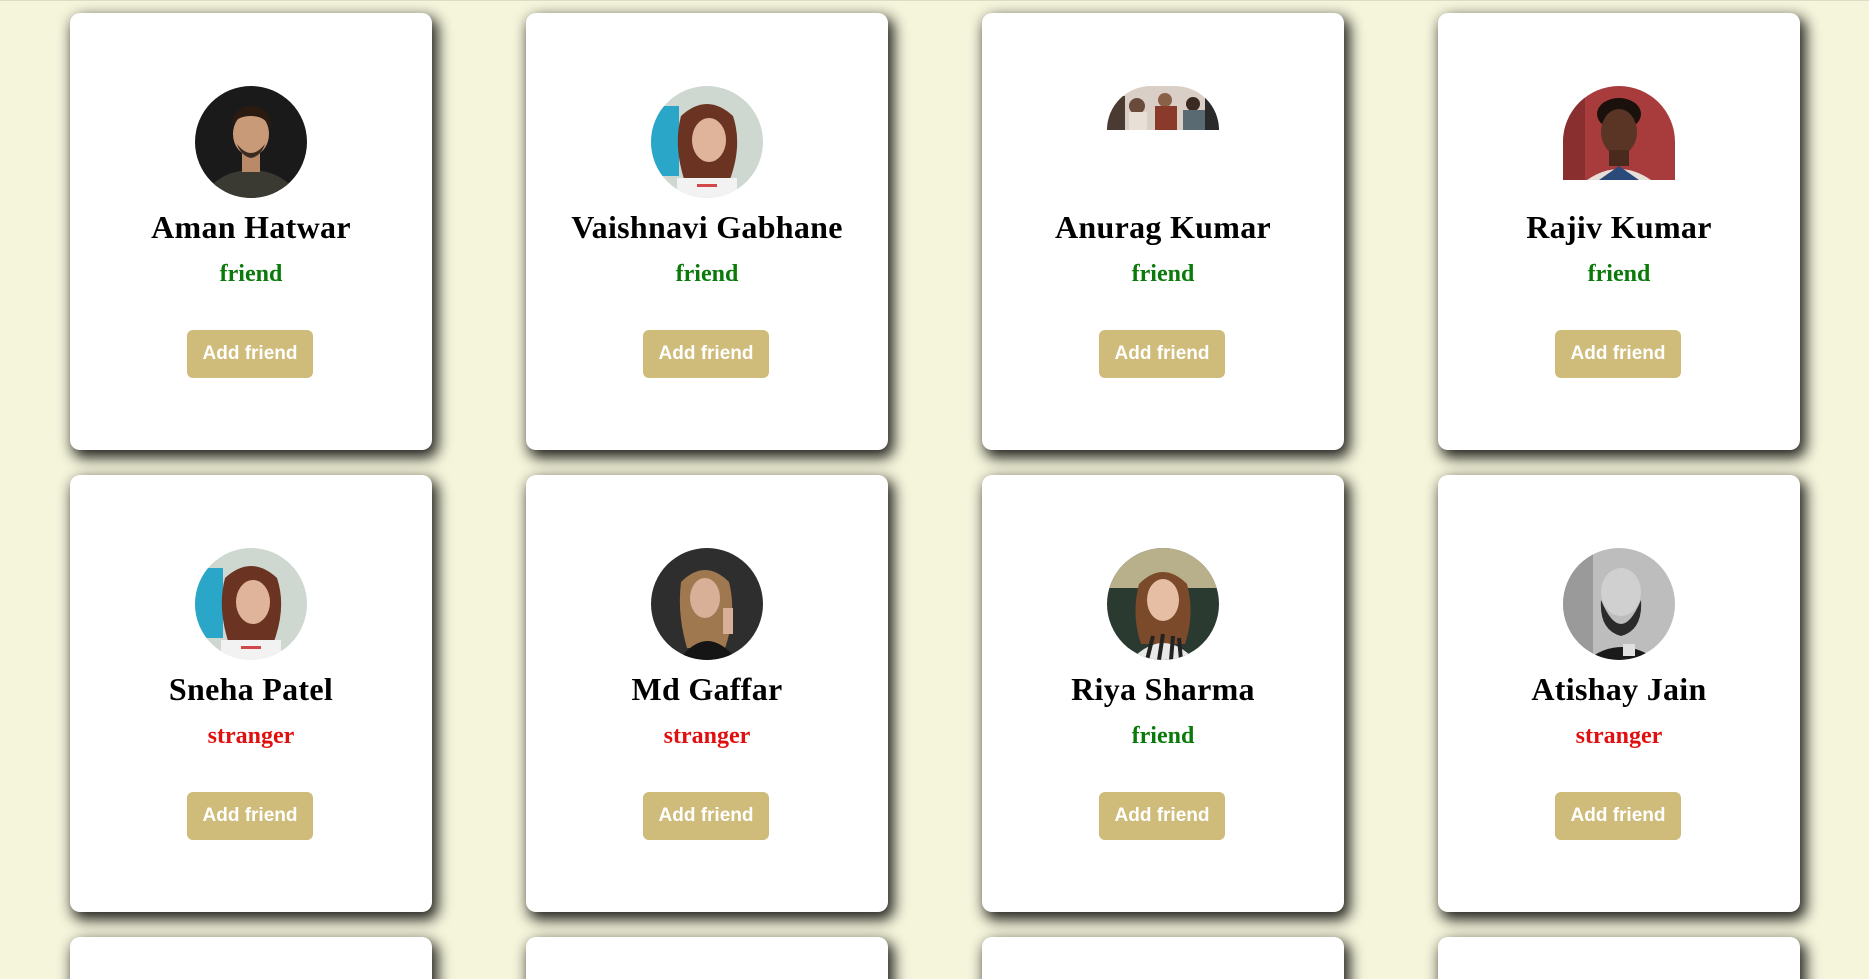 This screenshot has width=1869, height=979. Describe the element at coordinates (1163, 689) in the screenshot. I see `profile-name: Riya Sharma` at that location.